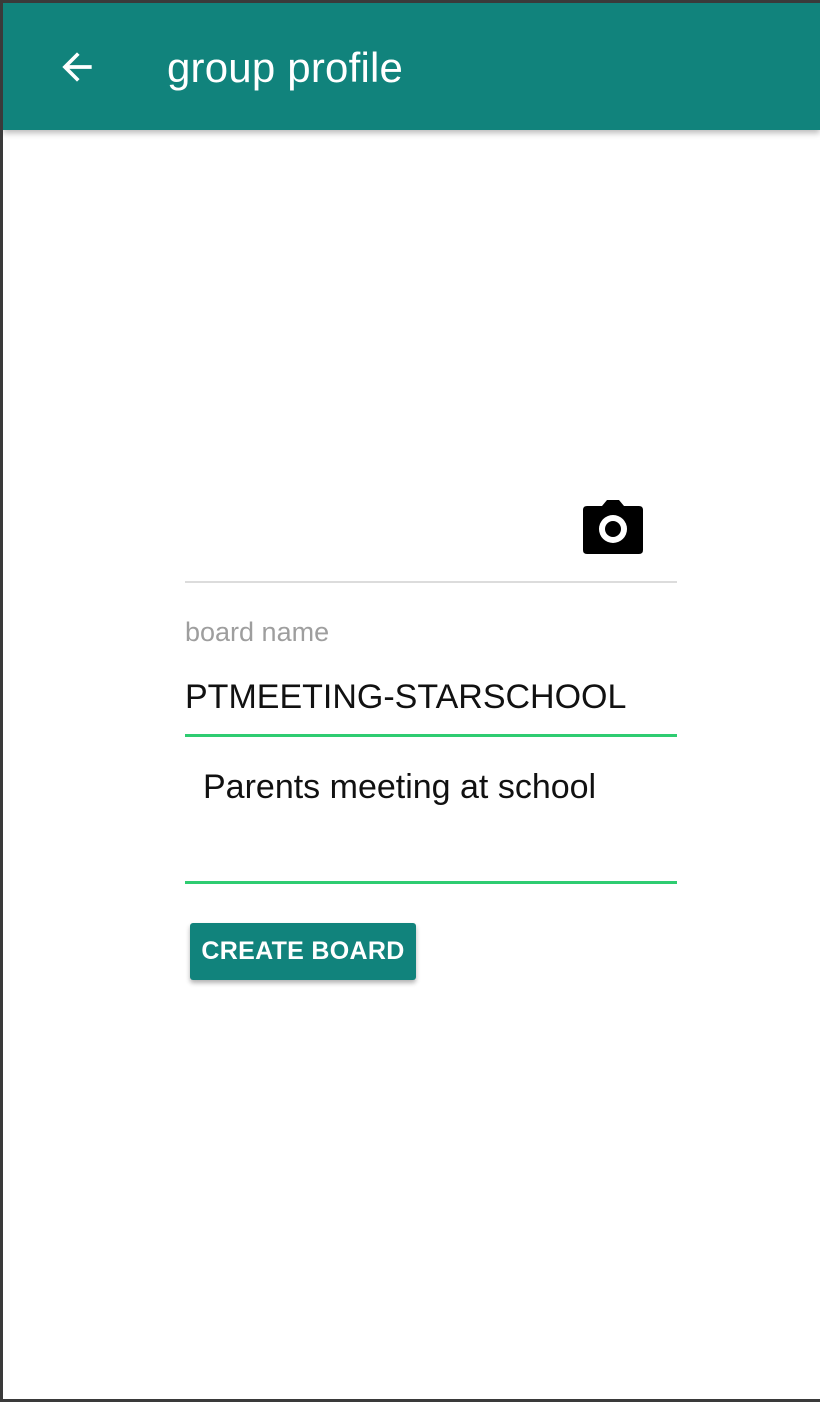 The width and height of the screenshot is (820, 1402). I want to click on arrow-left-icon, so click(77, 67).